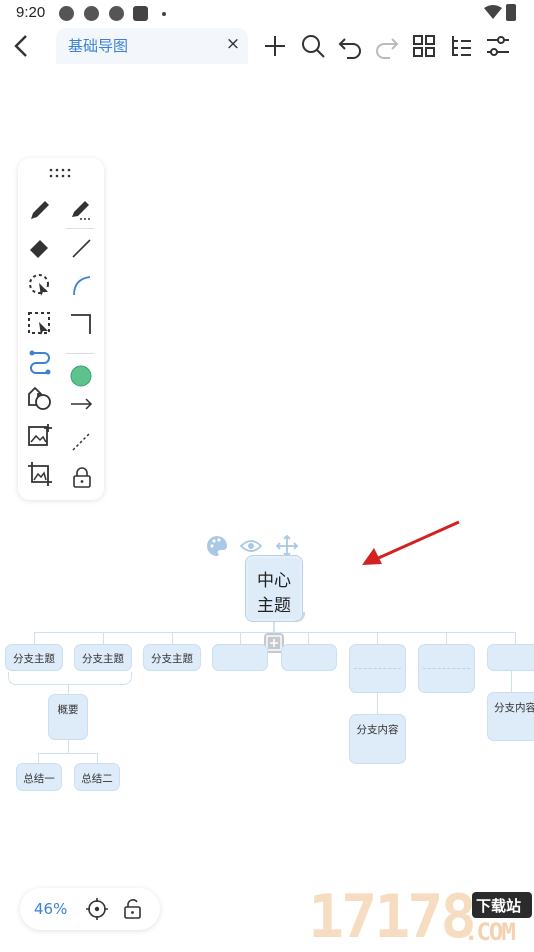 This screenshot has height=952, width=534. I want to click on tab-title: 基础导图, so click(98, 45).